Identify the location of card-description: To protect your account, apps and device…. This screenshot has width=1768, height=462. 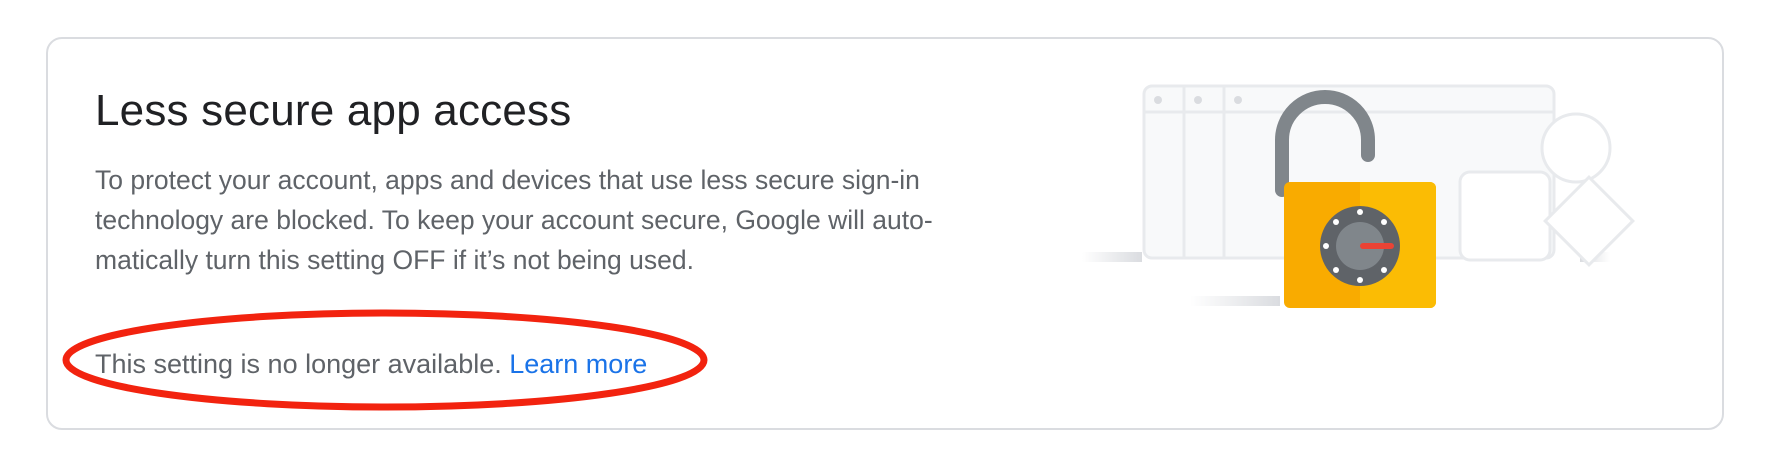
(514, 220).